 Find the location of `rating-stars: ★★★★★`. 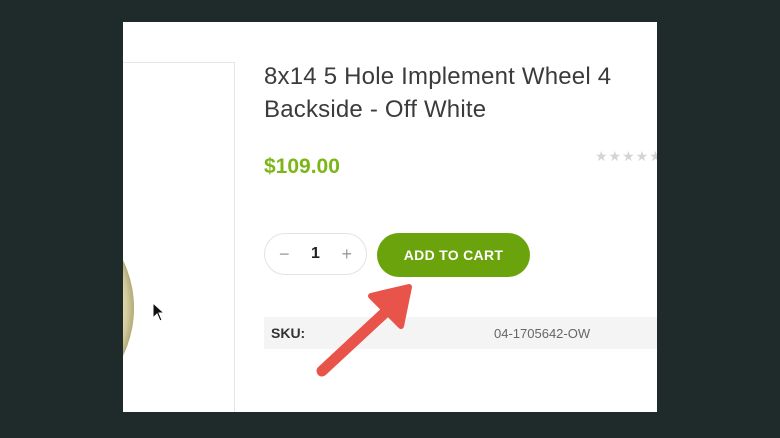

rating-stars: ★★★★★ is located at coordinates (626, 156).